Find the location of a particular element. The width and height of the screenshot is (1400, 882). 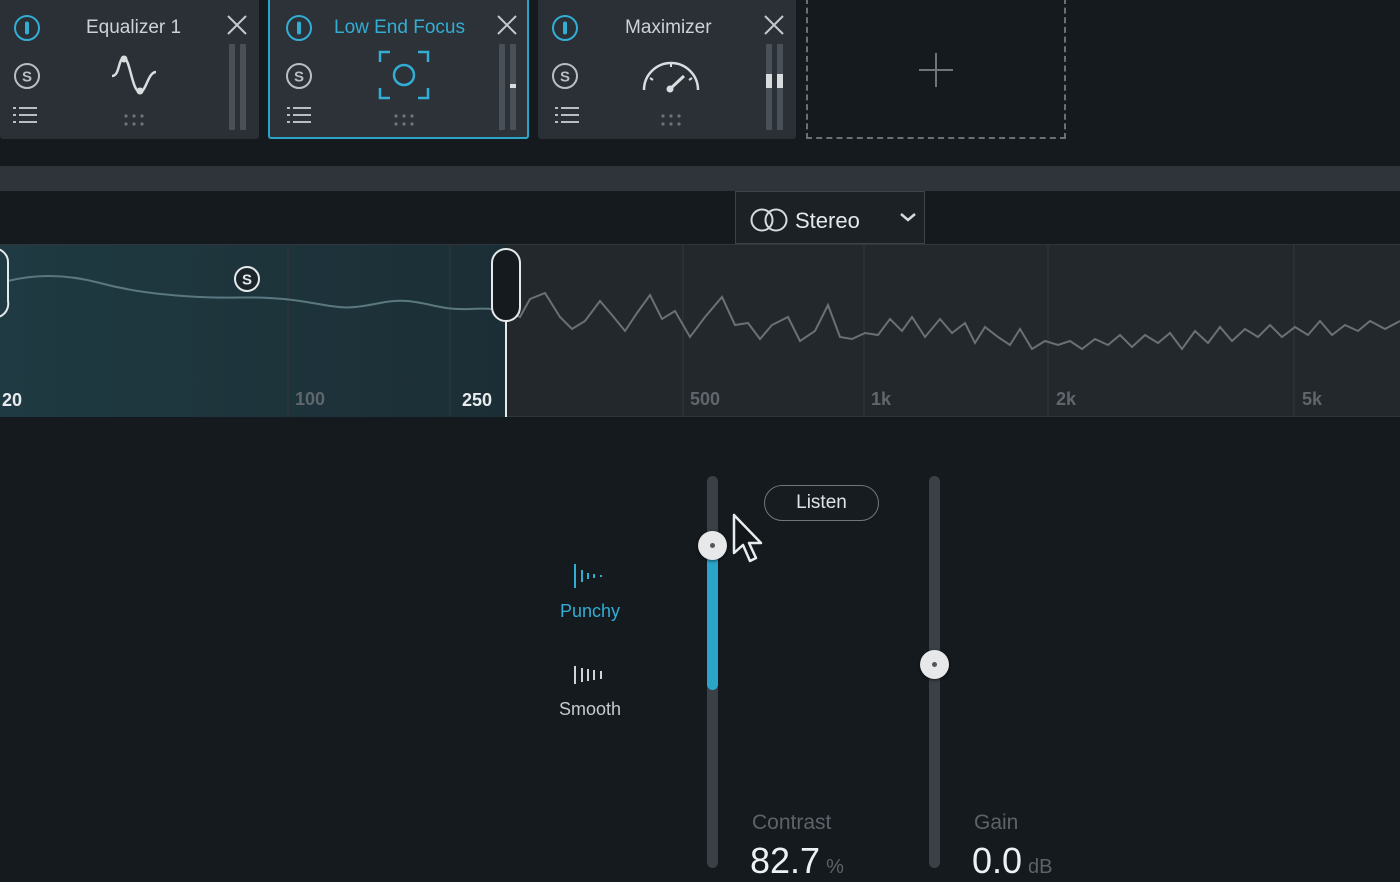

band-solo-icon: S is located at coordinates (247, 279).